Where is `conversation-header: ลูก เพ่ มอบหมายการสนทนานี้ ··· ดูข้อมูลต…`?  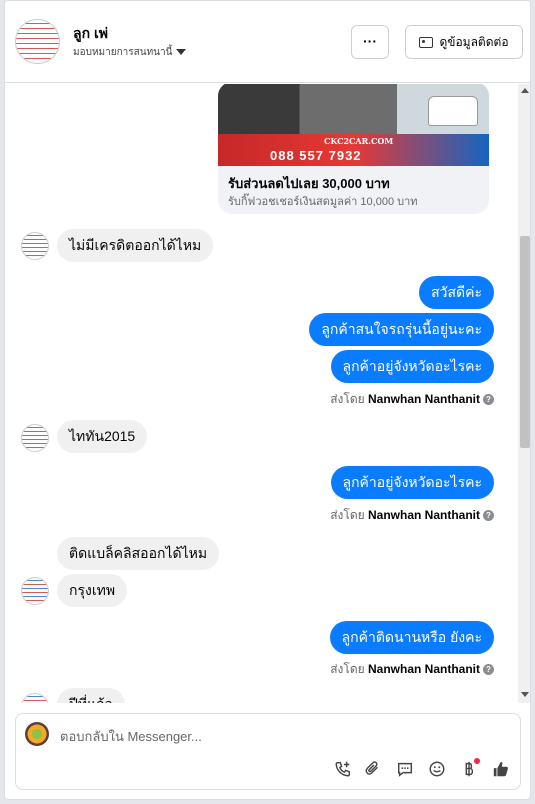 conversation-header: ลูก เพ่ มอบหมายการสนทนานี้ ··· ดูข้อมูลต… is located at coordinates (267, 42).